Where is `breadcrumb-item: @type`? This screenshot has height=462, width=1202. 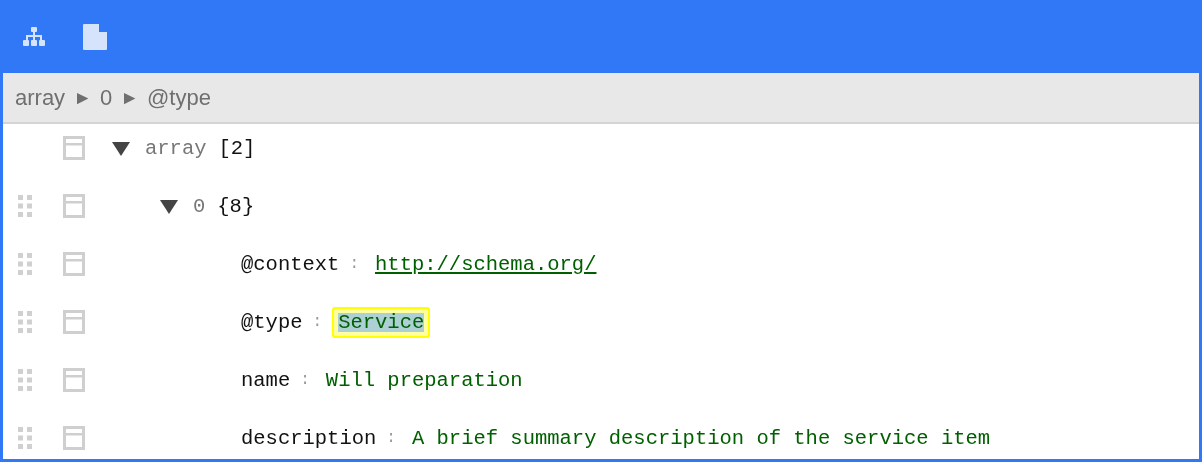 breadcrumb-item: @type is located at coordinates (179, 97).